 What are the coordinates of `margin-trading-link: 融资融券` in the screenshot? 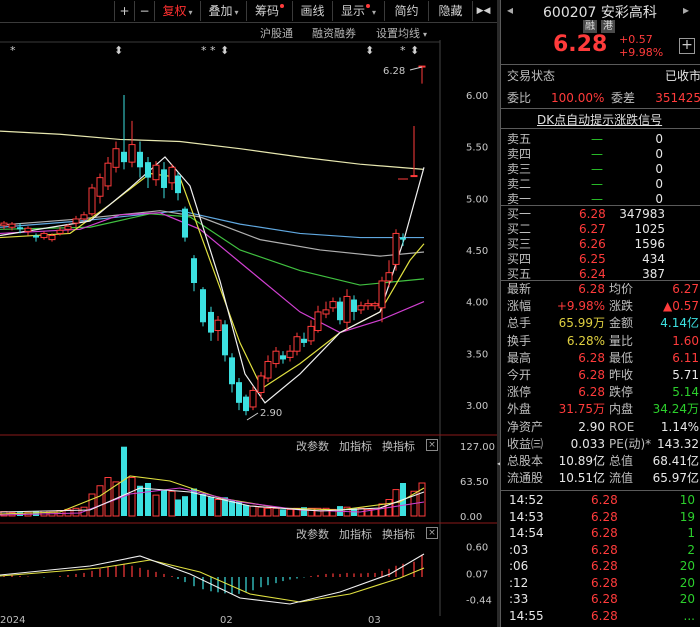 It's located at (334, 33).